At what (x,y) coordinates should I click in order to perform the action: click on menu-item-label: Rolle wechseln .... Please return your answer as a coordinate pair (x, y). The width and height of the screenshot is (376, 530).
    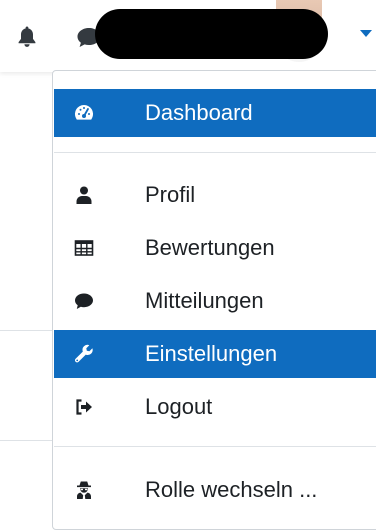
    Looking at the image, I should click on (231, 489).